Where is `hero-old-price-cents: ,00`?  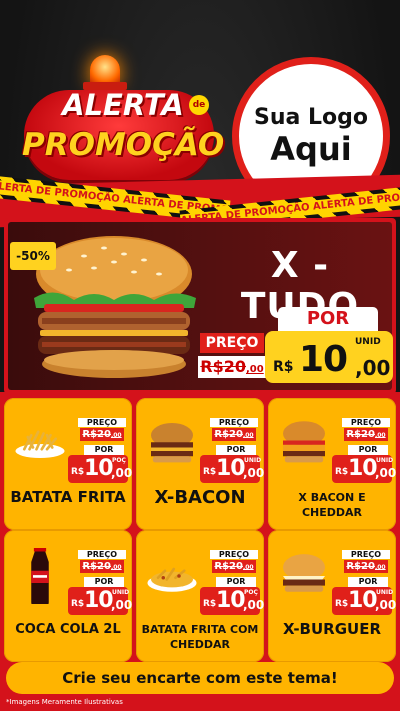
hero-old-price-cents: ,00 is located at coordinates (255, 369).